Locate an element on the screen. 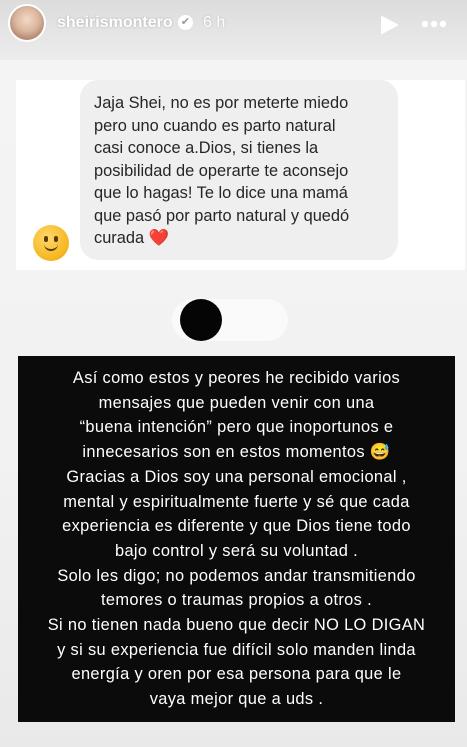 The height and width of the screenshot is (747, 467). time-ago: 6 h is located at coordinates (214, 22).